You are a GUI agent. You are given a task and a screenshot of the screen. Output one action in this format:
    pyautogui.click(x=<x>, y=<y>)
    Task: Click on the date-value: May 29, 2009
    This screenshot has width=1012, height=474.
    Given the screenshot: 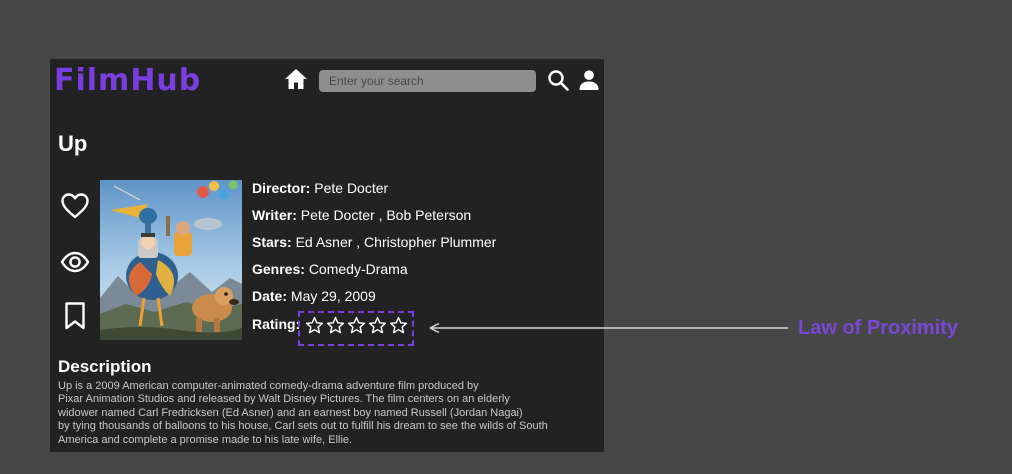 What is the action you would take?
    pyautogui.click(x=333, y=296)
    